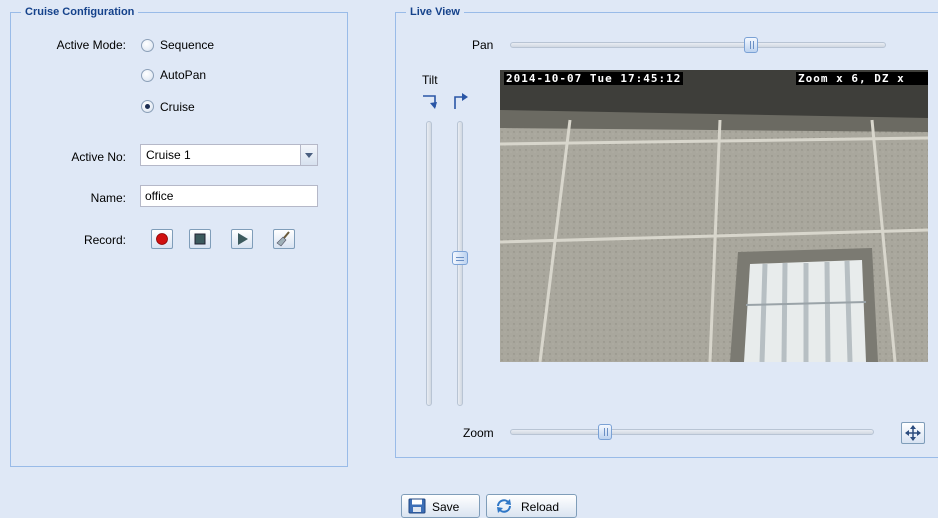 The image size is (938, 518). Describe the element at coordinates (91, 45) in the screenshot. I see `active-mode-label: Active Mode:` at that location.